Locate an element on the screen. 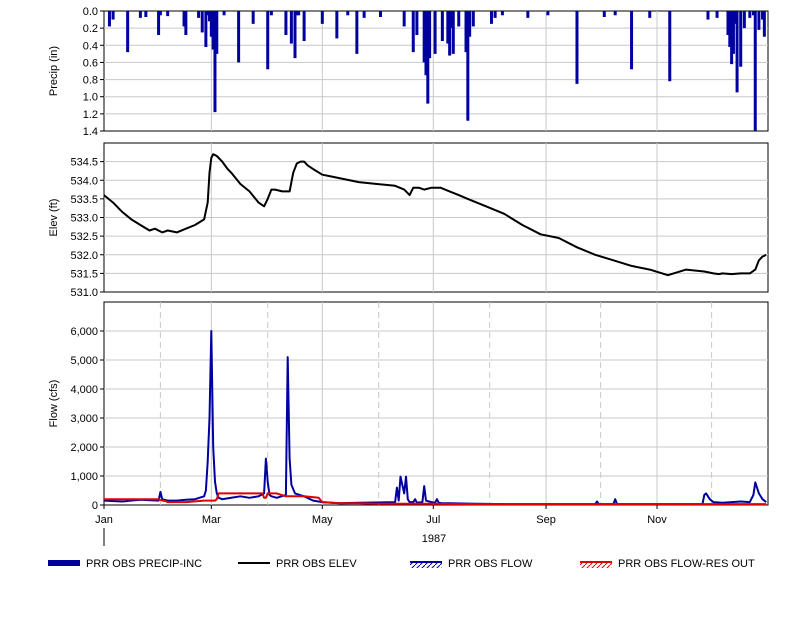 The image size is (800, 632). elev-ytick-label: 534.5 is located at coordinates (84, 163).